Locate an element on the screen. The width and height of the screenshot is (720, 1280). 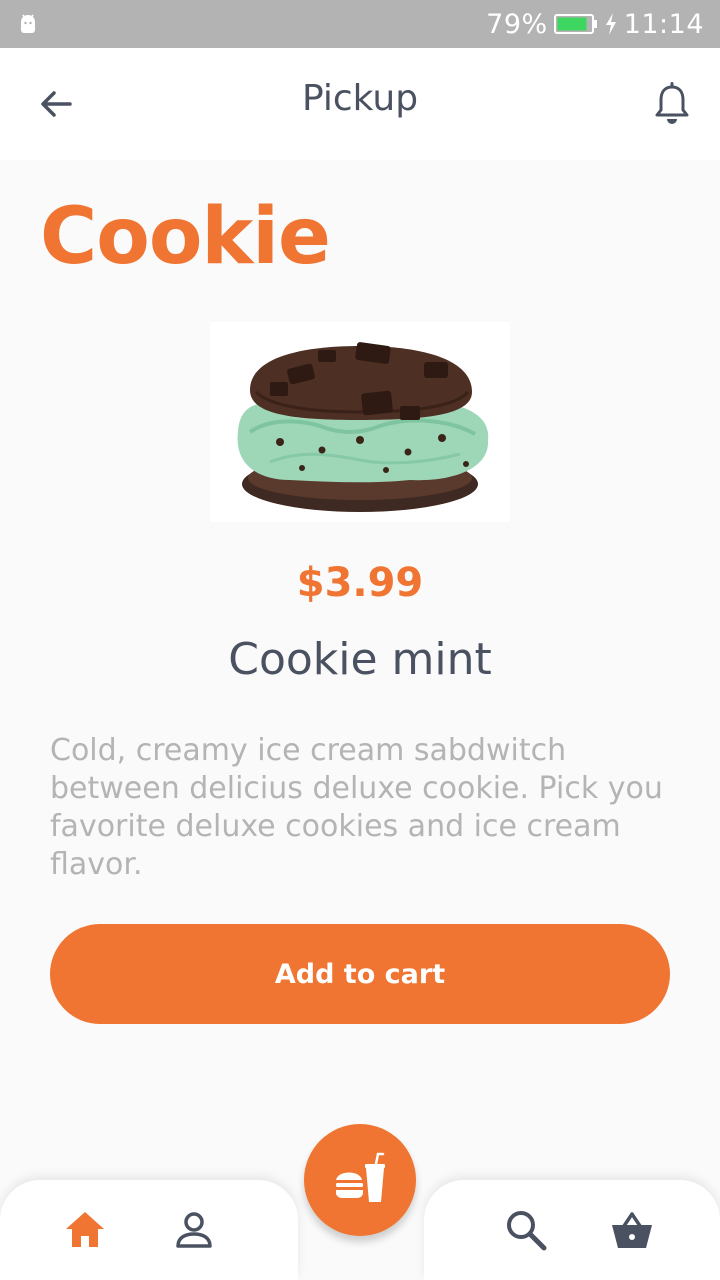
battery-icon is located at coordinates (575, 24).